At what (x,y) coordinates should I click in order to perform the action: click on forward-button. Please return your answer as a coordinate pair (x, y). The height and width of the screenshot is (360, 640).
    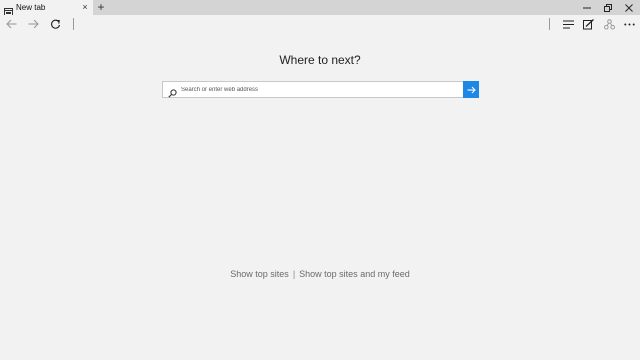
    Looking at the image, I should click on (33, 24).